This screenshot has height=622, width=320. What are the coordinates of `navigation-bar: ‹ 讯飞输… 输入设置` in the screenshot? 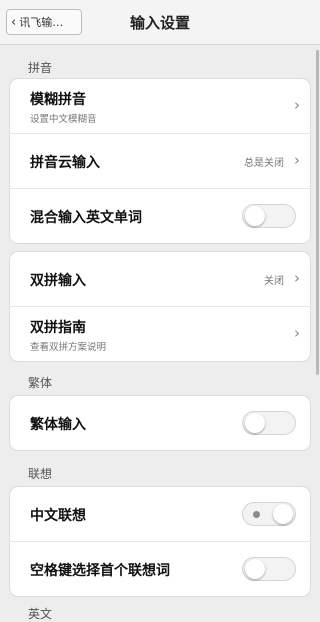 It's located at (160, 22).